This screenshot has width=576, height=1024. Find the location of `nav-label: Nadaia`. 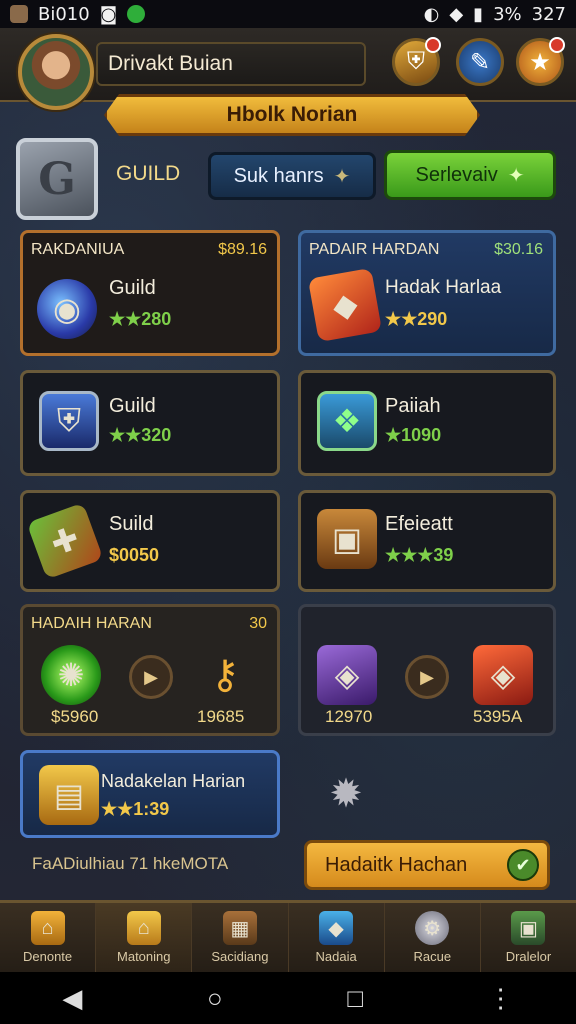

nav-label: Nadaia is located at coordinates (336, 956).